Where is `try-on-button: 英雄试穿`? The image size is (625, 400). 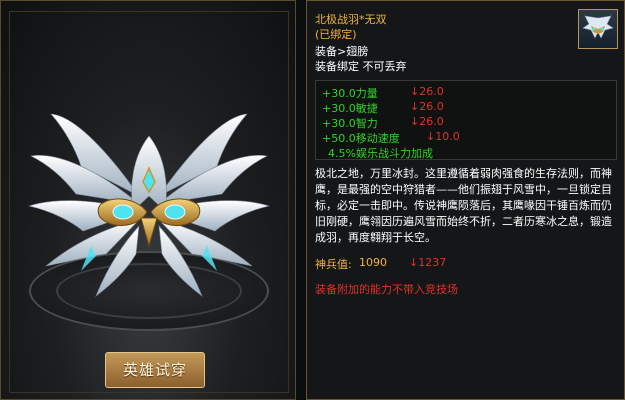 try-on-button: 英雄试穿 is located at coordinates (155, 370).